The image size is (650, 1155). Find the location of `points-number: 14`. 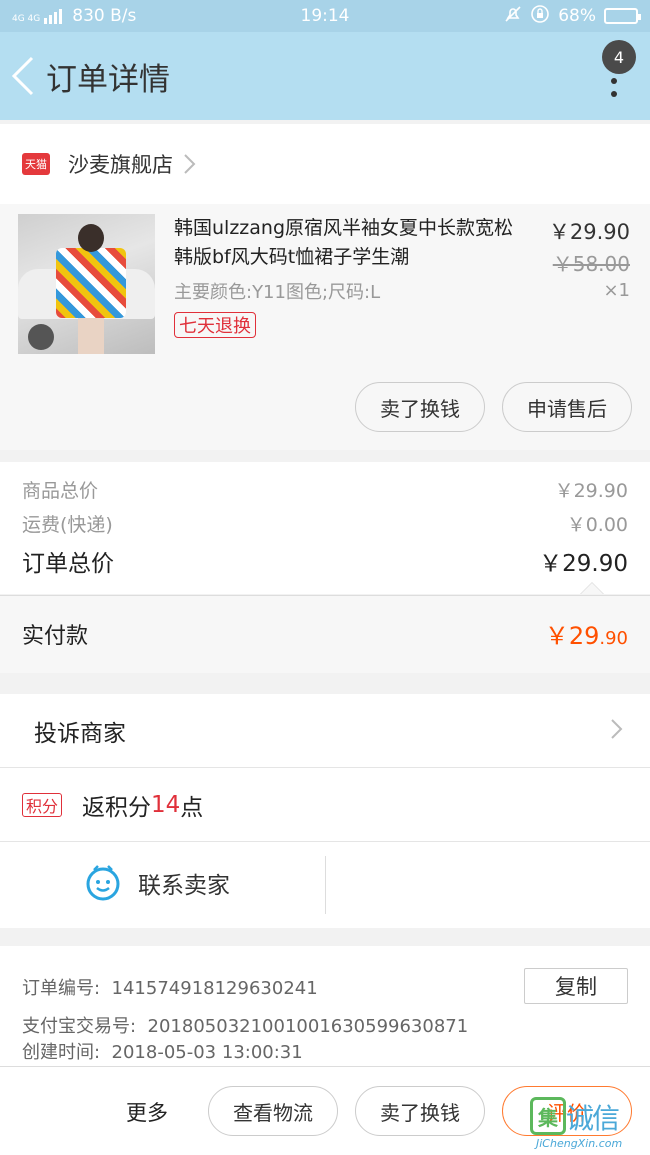

points-number: 14 is located at coordinates (166, 804).